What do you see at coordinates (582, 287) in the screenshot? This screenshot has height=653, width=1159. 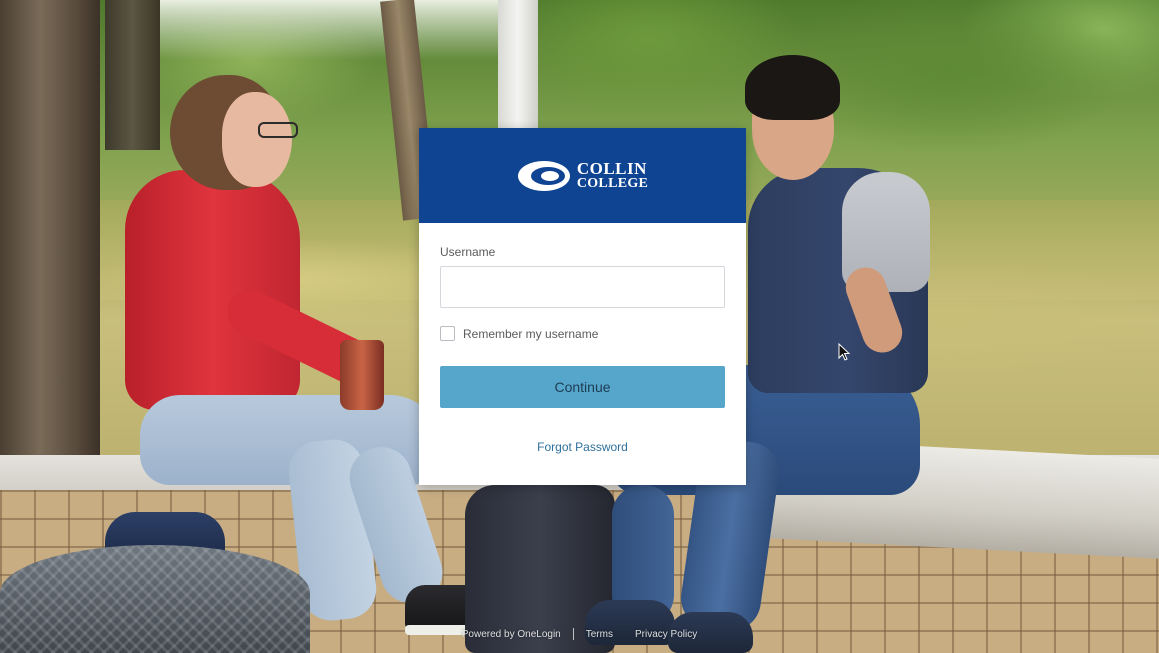 I see `username-input` at bounding box center [582, 287].